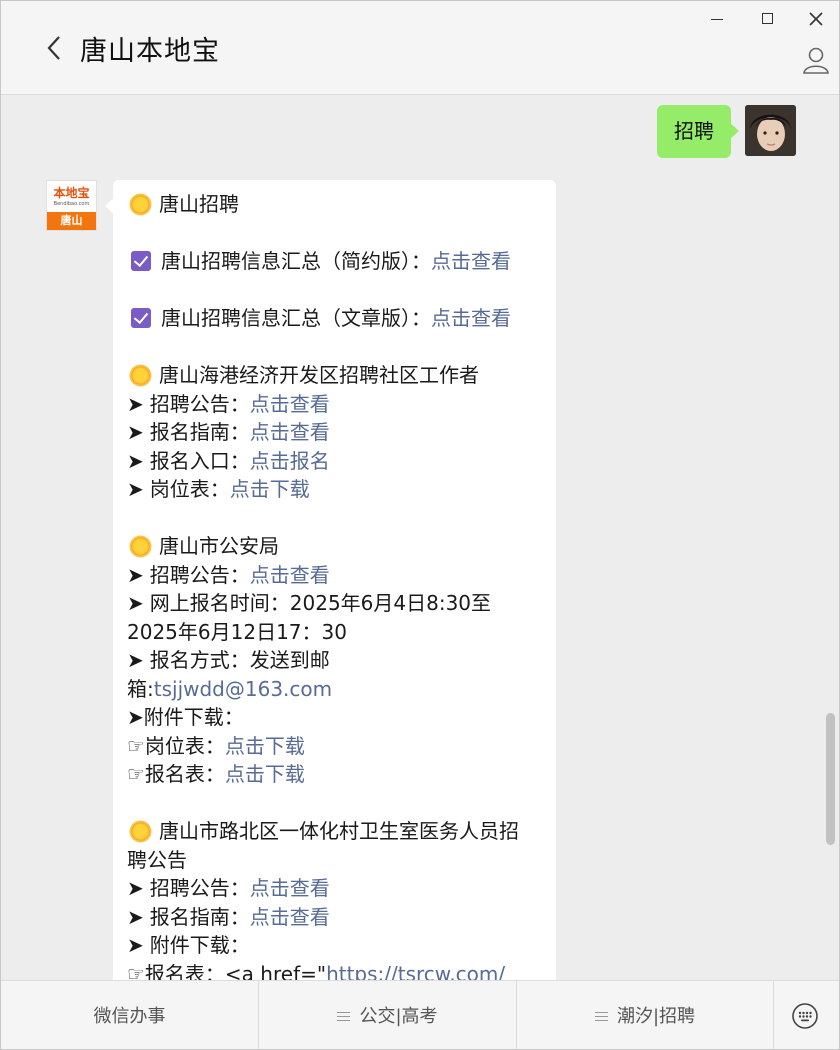 The image size is (840, 1050). What do you see at coordinates (816, 19) in the screenshot?
I see `close-button` at bounding box center [816, 19].